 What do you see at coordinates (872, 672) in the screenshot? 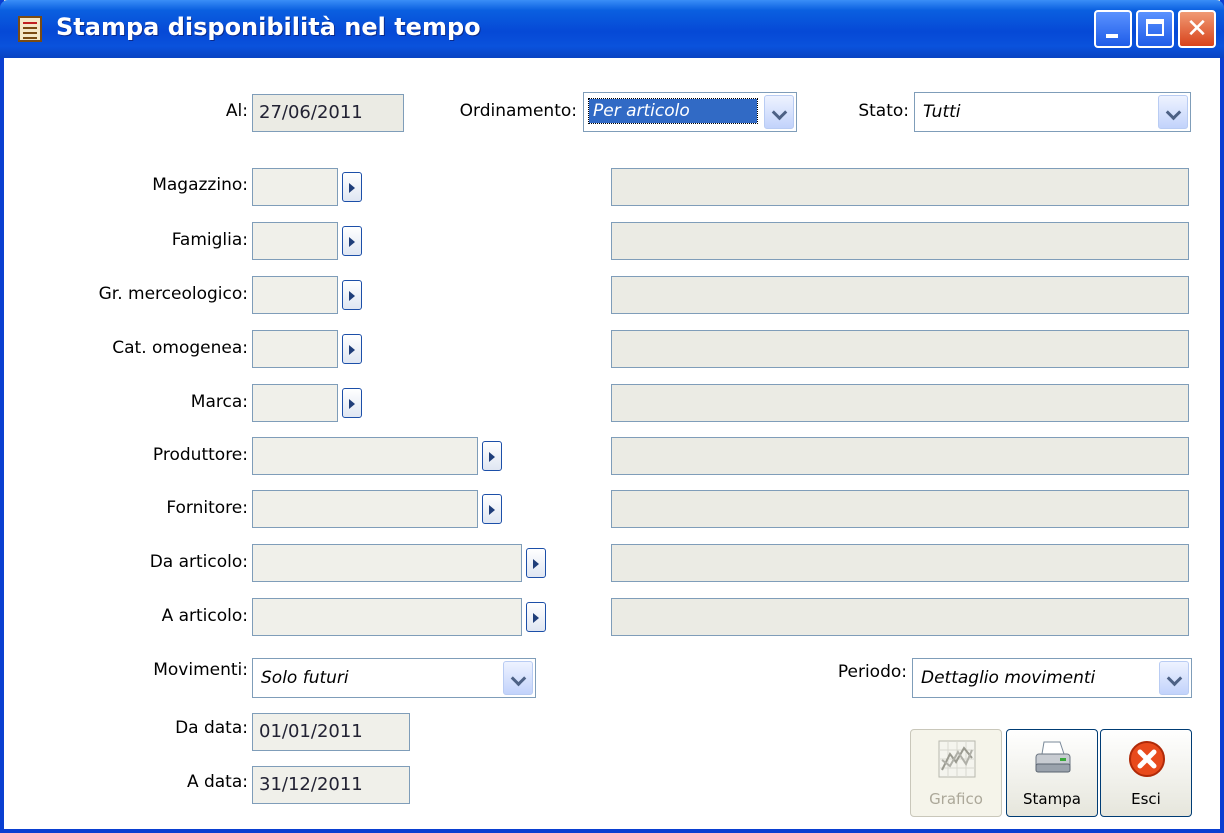
I see `periodo-label: Periodo:` at bounding box center [872, 672].